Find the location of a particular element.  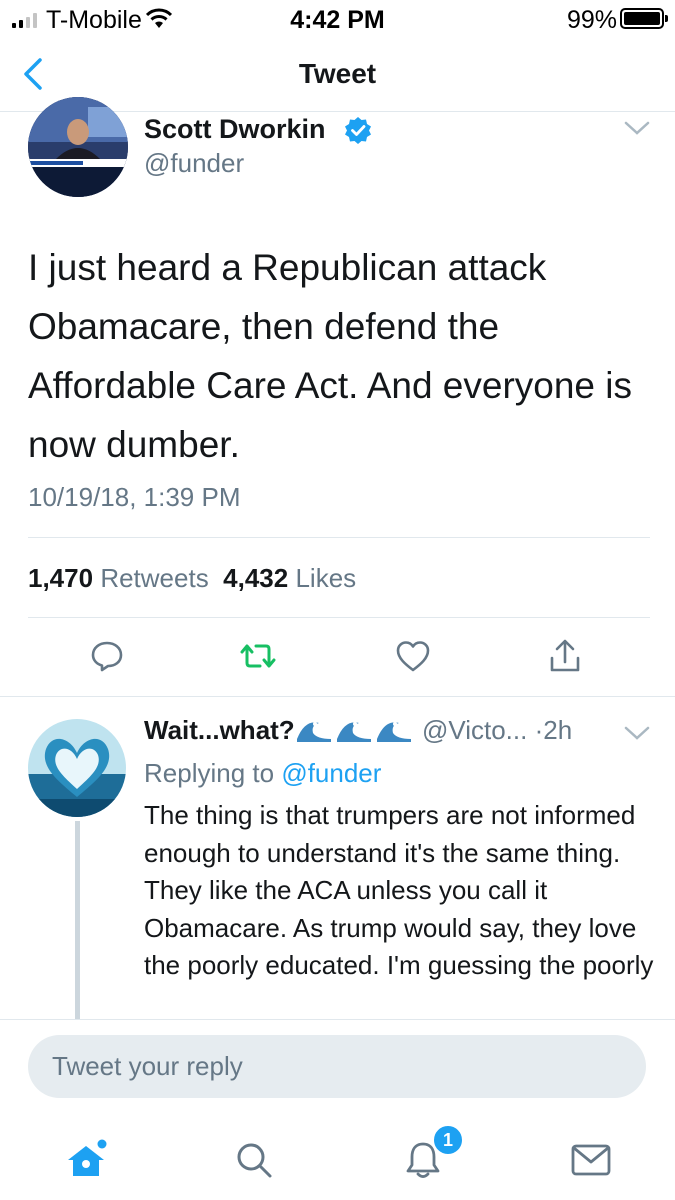

messages-icon is located at coordinates (591, 1160).